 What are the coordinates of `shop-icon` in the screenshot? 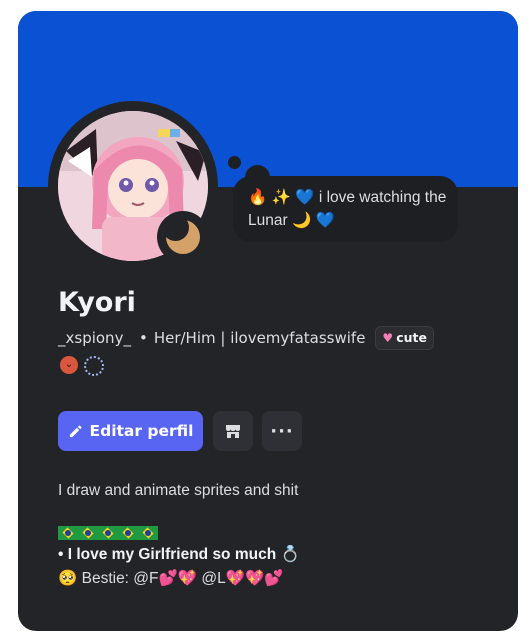 It's located at (233, 431).